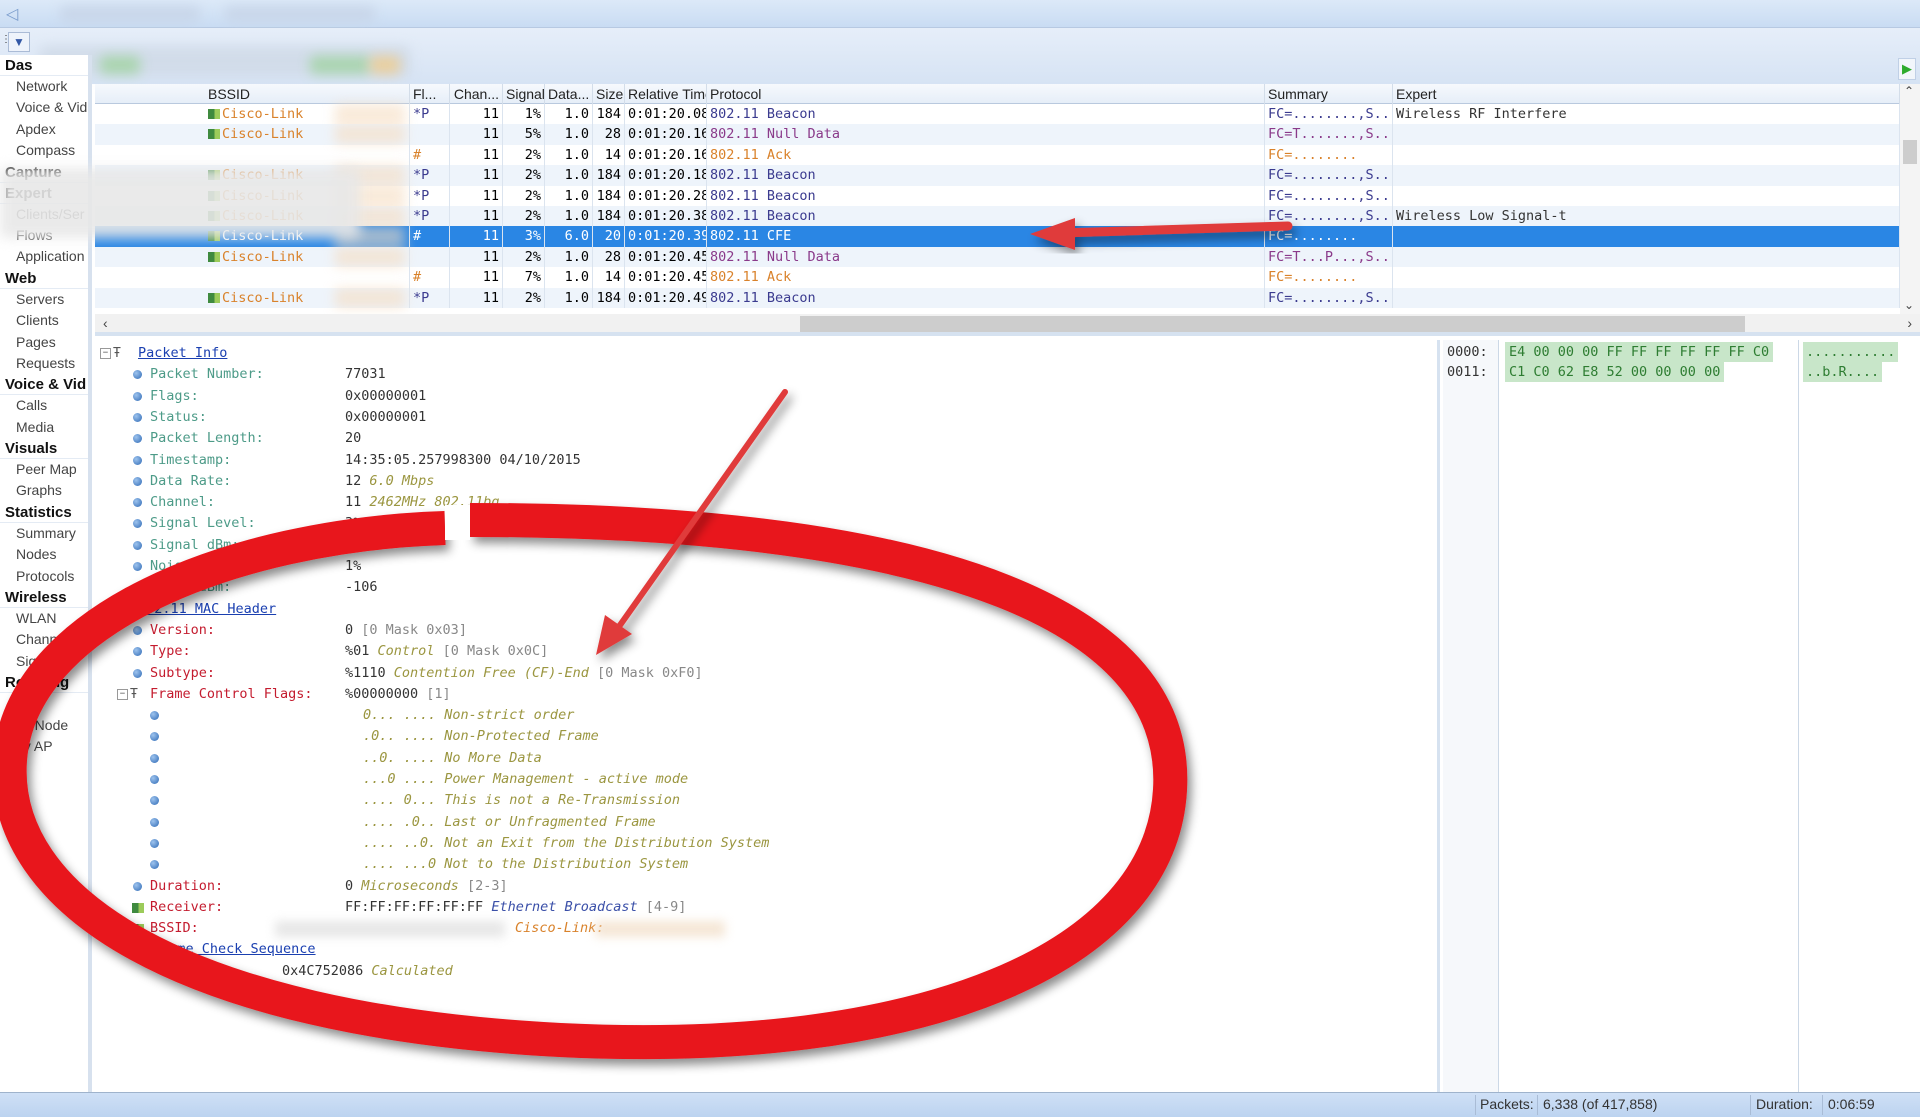  Describe the element at coordinates (44, 363) in the screenshot. I see `sidebar-item: Requests` at that location.